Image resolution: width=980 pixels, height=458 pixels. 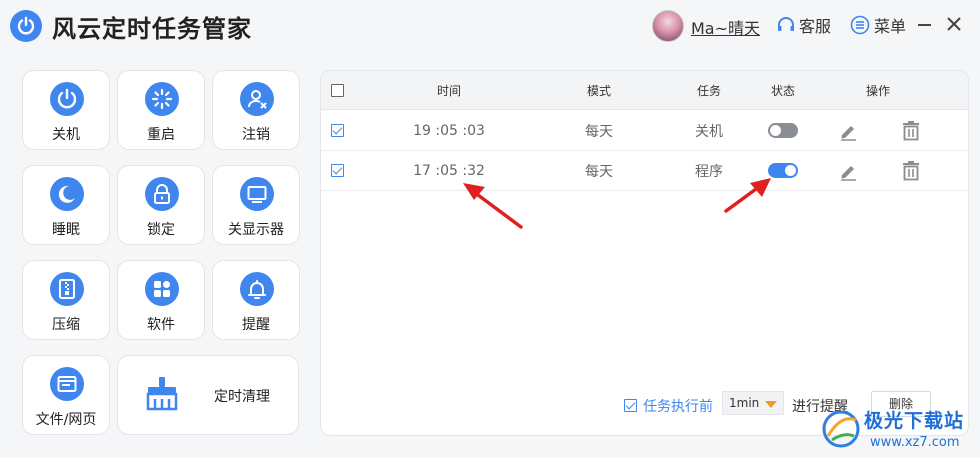 I want to click on col-status: 状态, so click(x=782, y=90).